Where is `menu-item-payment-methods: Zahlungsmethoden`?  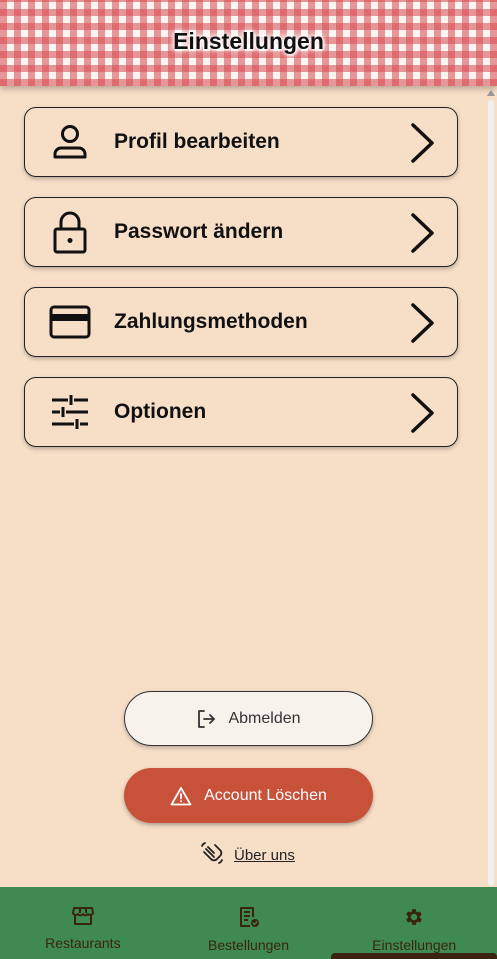 menu-item-payment-methods: Zahlungsmethoden is located at coordinates (241, 322).